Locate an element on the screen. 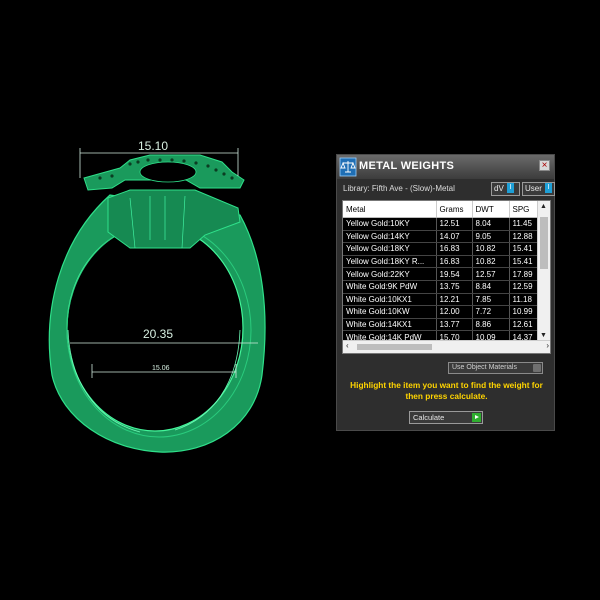 The image size is (600, 600). calculate-button: Calculate is located at coordinates (446, 417).